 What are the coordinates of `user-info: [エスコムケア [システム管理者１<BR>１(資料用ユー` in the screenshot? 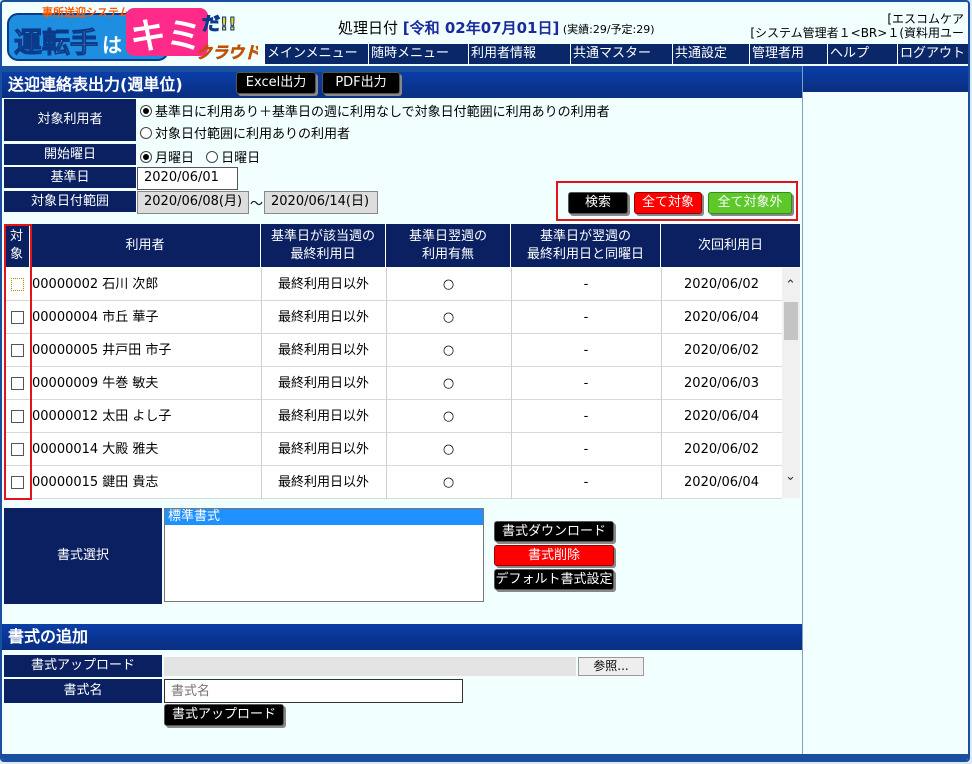 It's located at (857, 26).